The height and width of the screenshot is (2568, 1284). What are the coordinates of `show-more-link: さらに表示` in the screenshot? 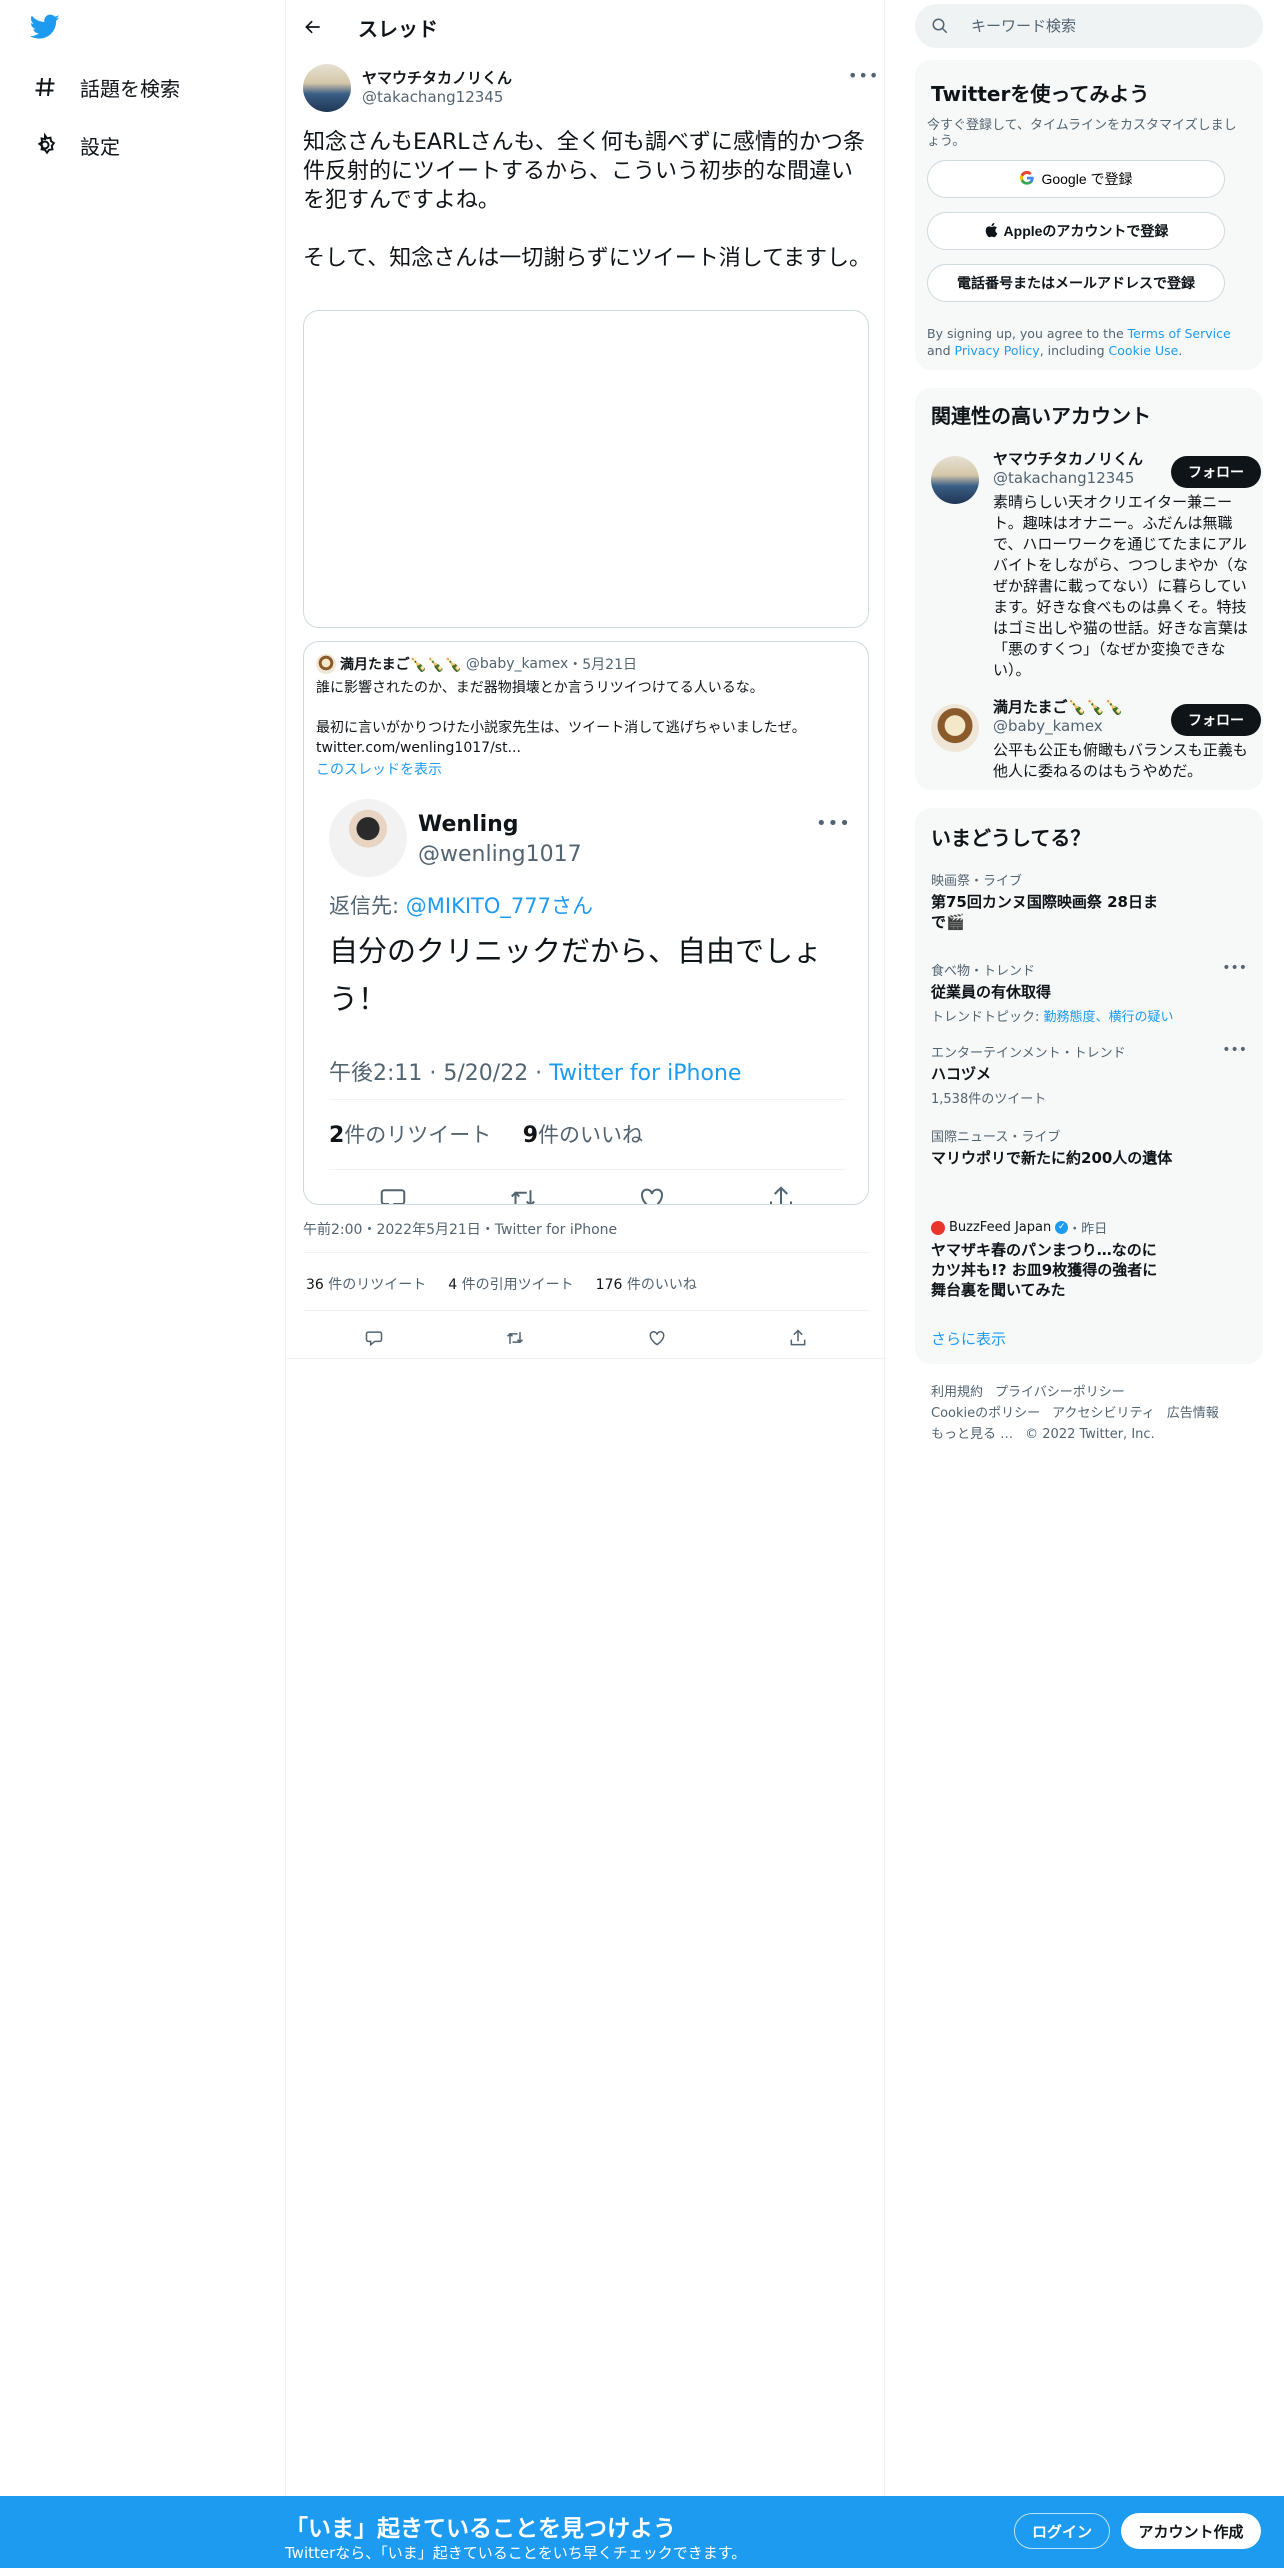 It's located at (968, 1338).